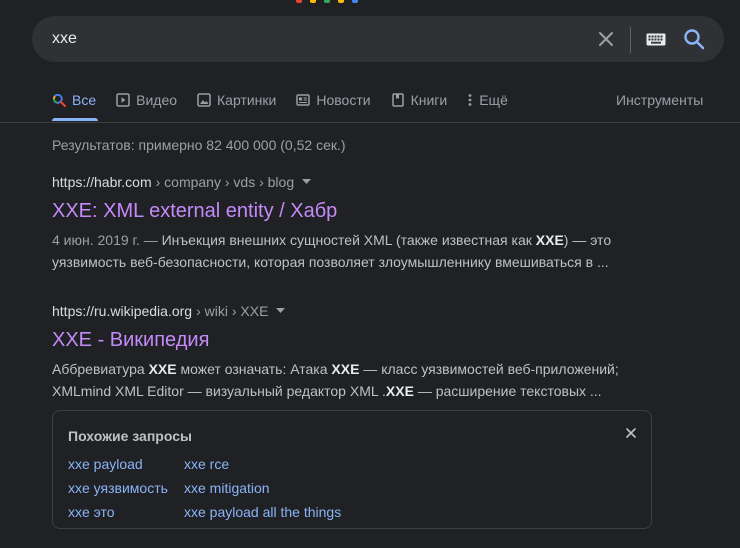 This screenshot has height=548, width=740. Describe the element at coordinates (75, 119) in the screenshot. I see `active-tab-indicator` at that location.